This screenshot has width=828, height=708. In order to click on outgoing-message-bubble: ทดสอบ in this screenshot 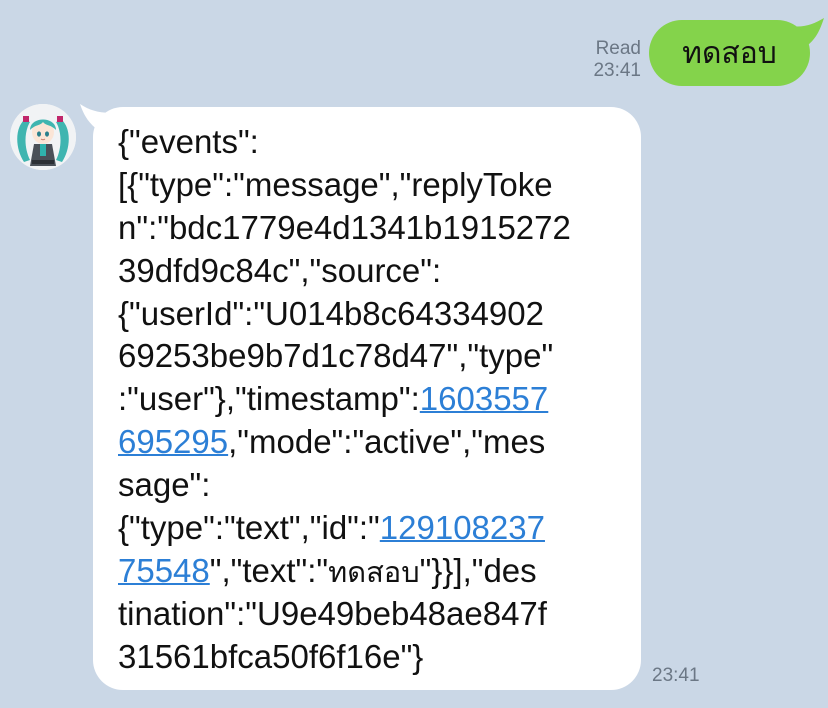, I will do `click(729, 53)`.